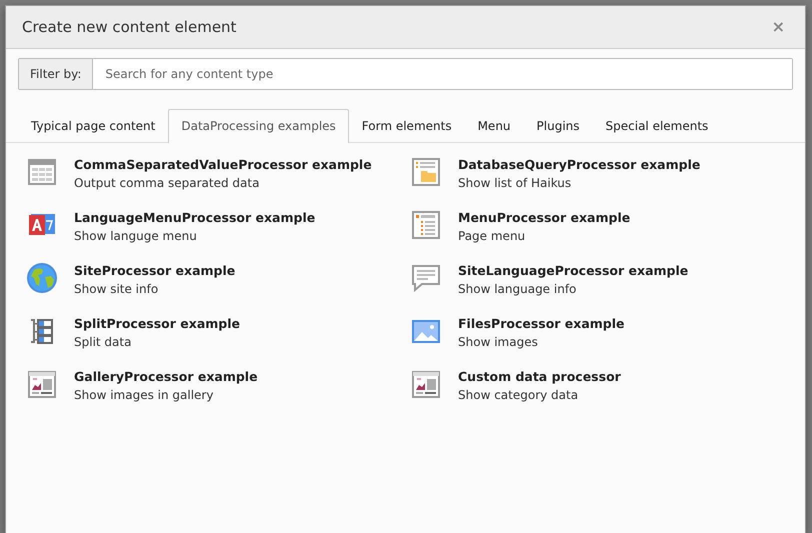  I want to click on element-description: Show language info, so click(518, 289).